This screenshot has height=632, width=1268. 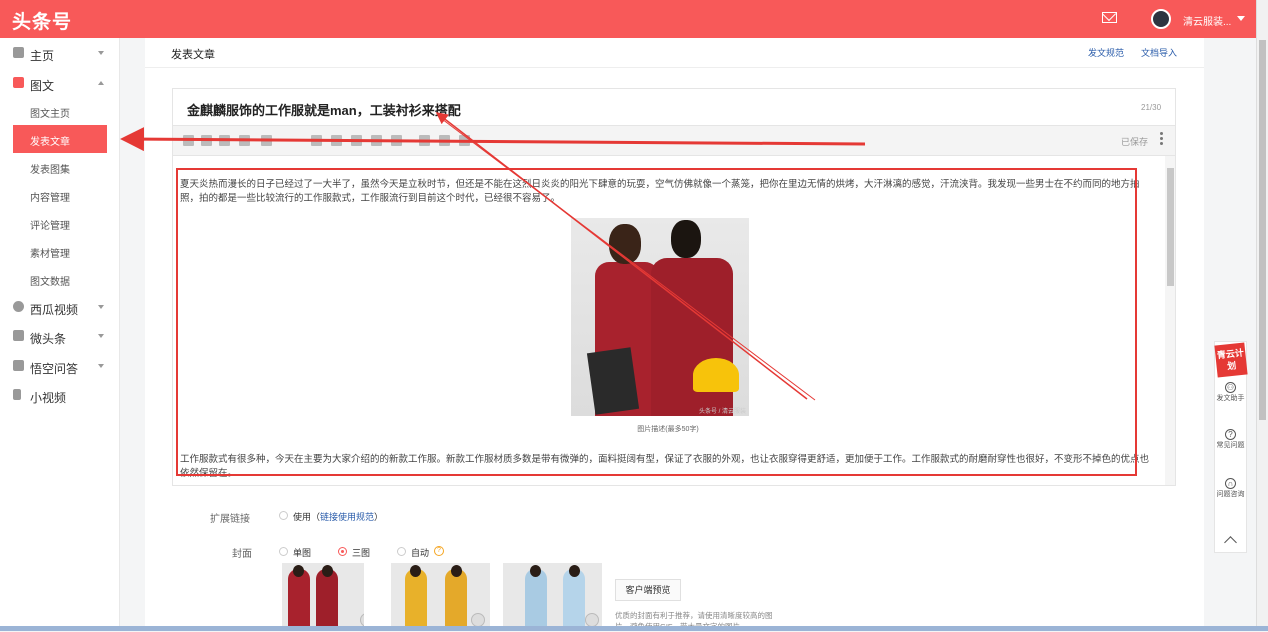 I want to click on qingyun-plan-logo: 青云计划, so click(x=1231, y=360).